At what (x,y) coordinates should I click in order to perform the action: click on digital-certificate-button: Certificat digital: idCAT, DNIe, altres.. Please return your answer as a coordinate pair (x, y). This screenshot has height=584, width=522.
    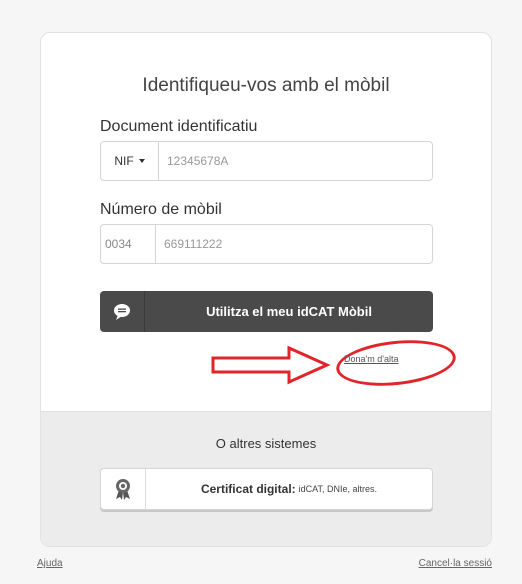
    Looking at the image, I should click on (266, 489).